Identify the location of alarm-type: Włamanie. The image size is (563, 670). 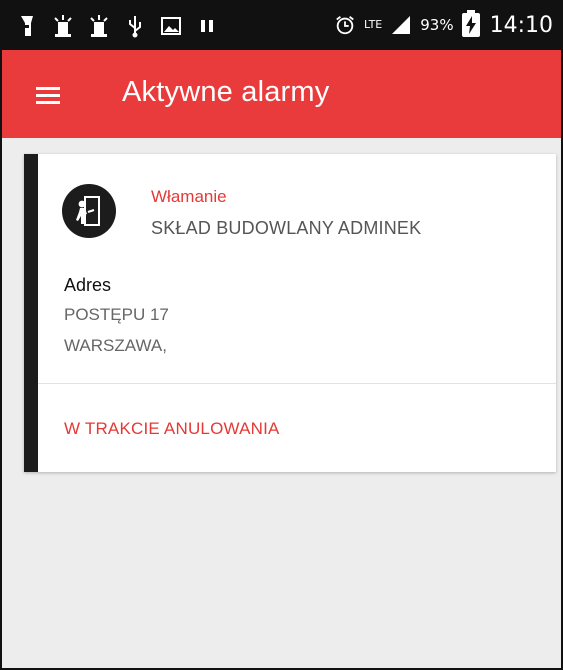
(189, 196).